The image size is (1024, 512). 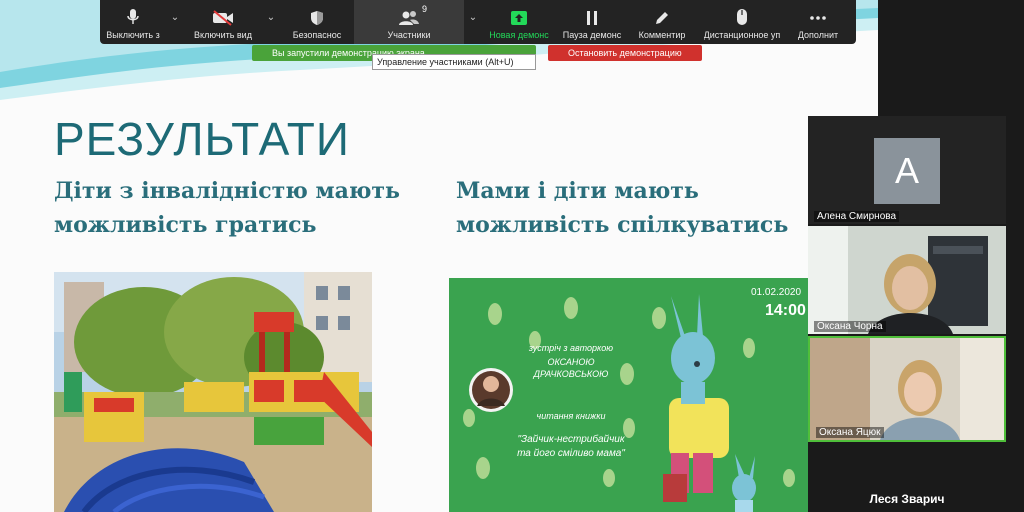 What do you see at coordinates (133, 16) in the screenshot?
I see `microphone-icon` at bounding box center [133, 16].